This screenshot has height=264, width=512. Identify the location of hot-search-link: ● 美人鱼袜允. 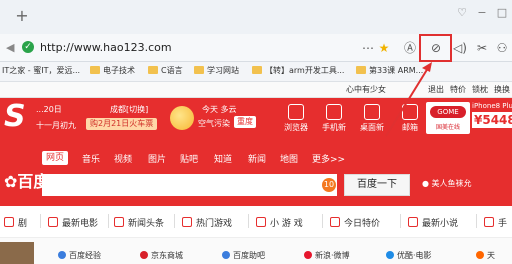
(447, 183).